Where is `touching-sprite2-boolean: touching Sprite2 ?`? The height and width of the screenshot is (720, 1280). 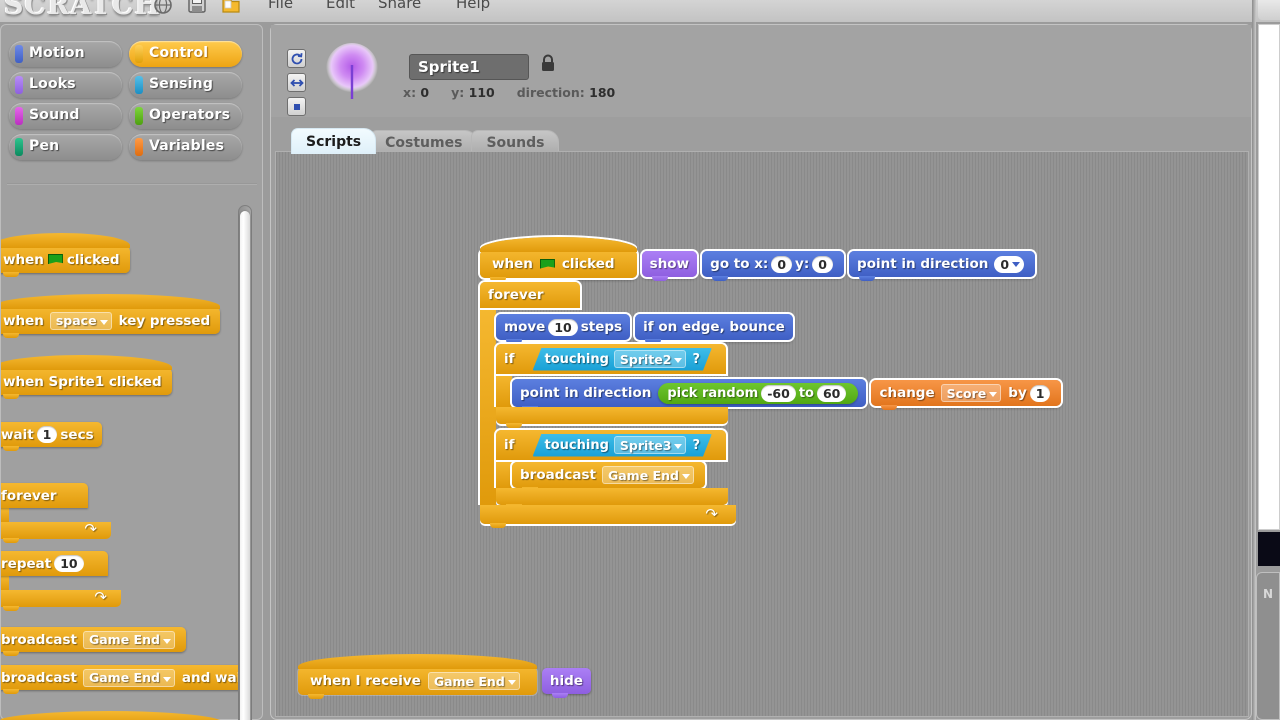 touching-sprite2-boolean: touching Sprite2 ? is located at coordinates (623, 359).